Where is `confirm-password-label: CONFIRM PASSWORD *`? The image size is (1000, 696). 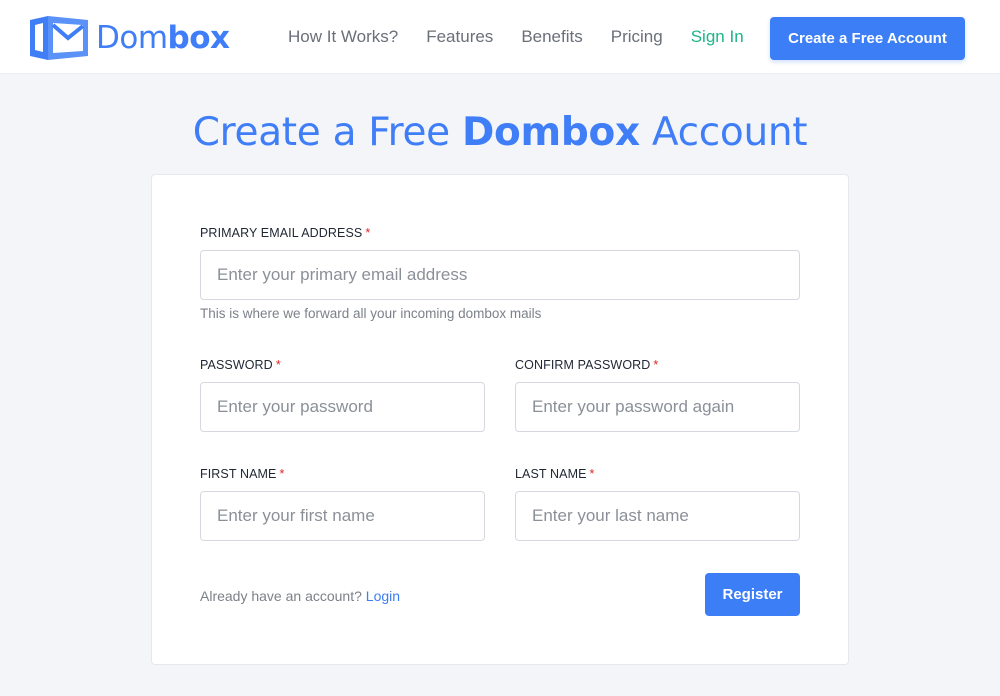
confirm-password-label: CONFIRM PASSWORD * is located at coordinates (587, 365).